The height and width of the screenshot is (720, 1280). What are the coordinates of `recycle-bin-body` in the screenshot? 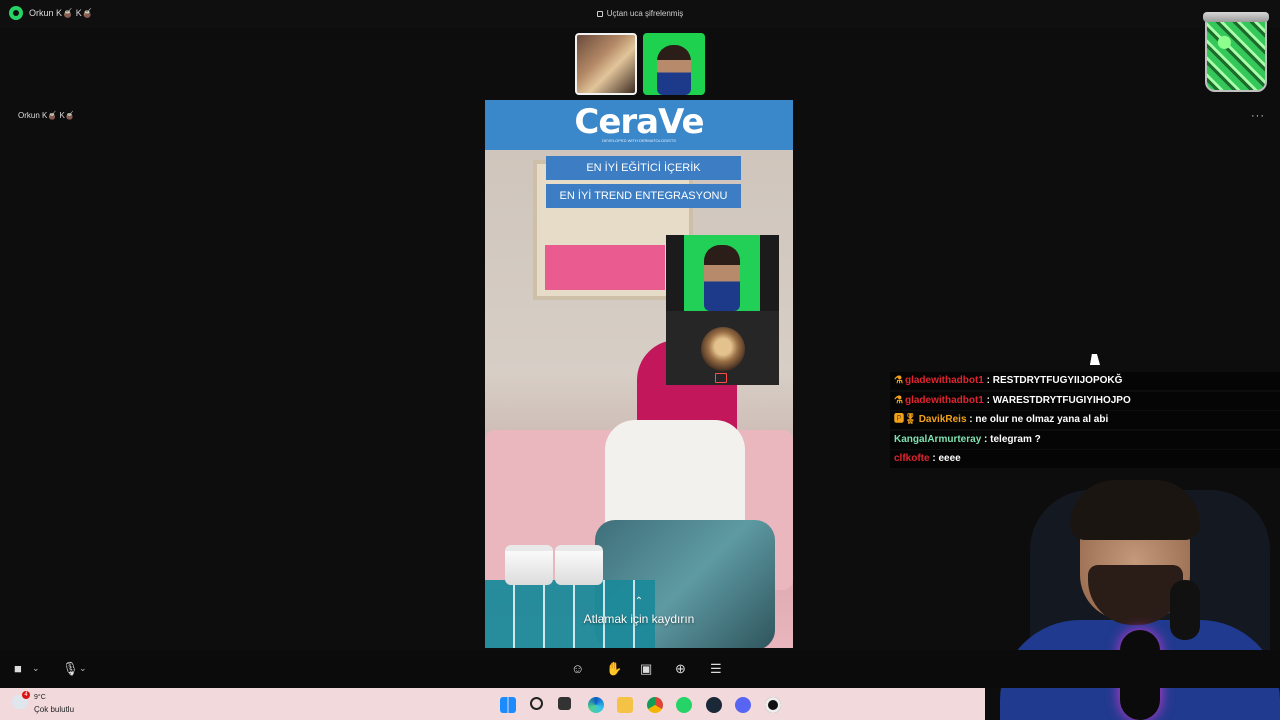 It's located at (1236, 56).